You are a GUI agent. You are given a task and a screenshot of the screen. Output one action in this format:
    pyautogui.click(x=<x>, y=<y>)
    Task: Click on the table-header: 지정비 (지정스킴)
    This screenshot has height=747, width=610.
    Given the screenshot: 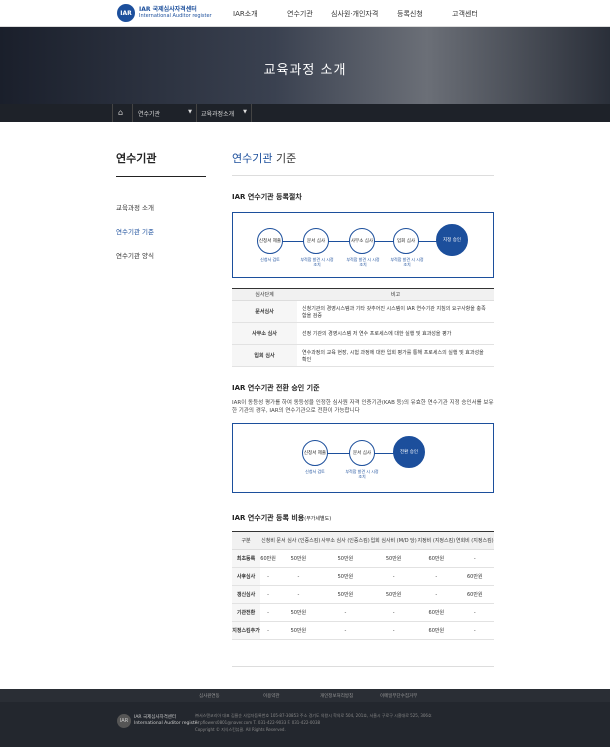 What is the action you would take?
    pyautogui.click(x=436, y=540)
    